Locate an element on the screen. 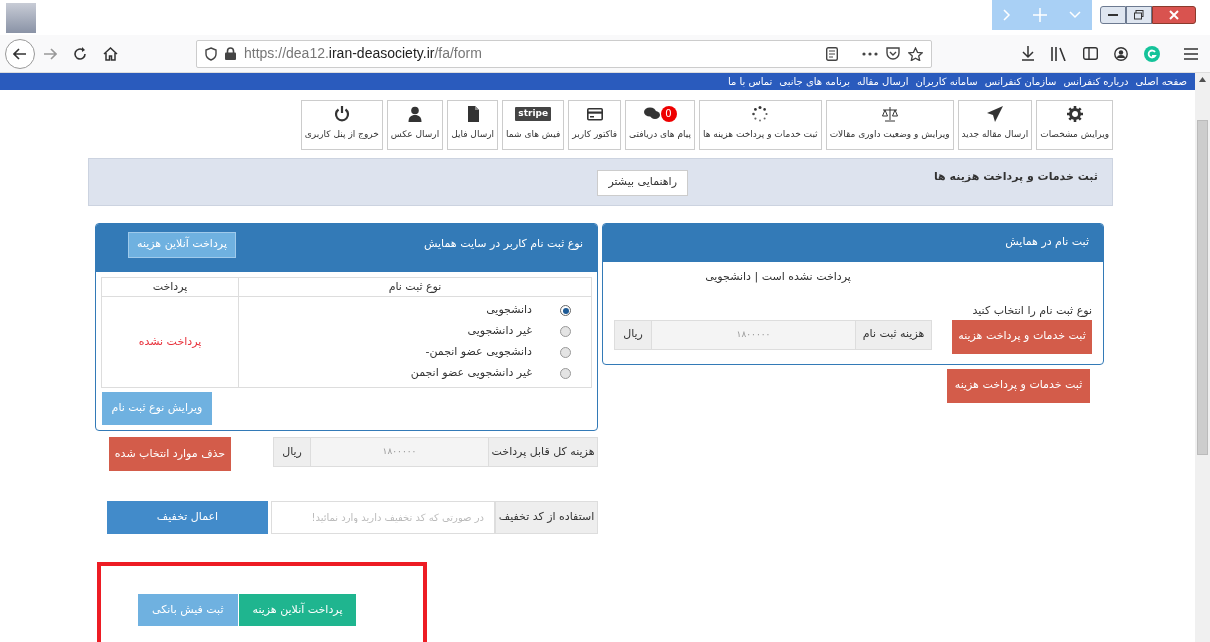  guide-button: راهنمایی بیشتر is located at coordinates (642, 182).